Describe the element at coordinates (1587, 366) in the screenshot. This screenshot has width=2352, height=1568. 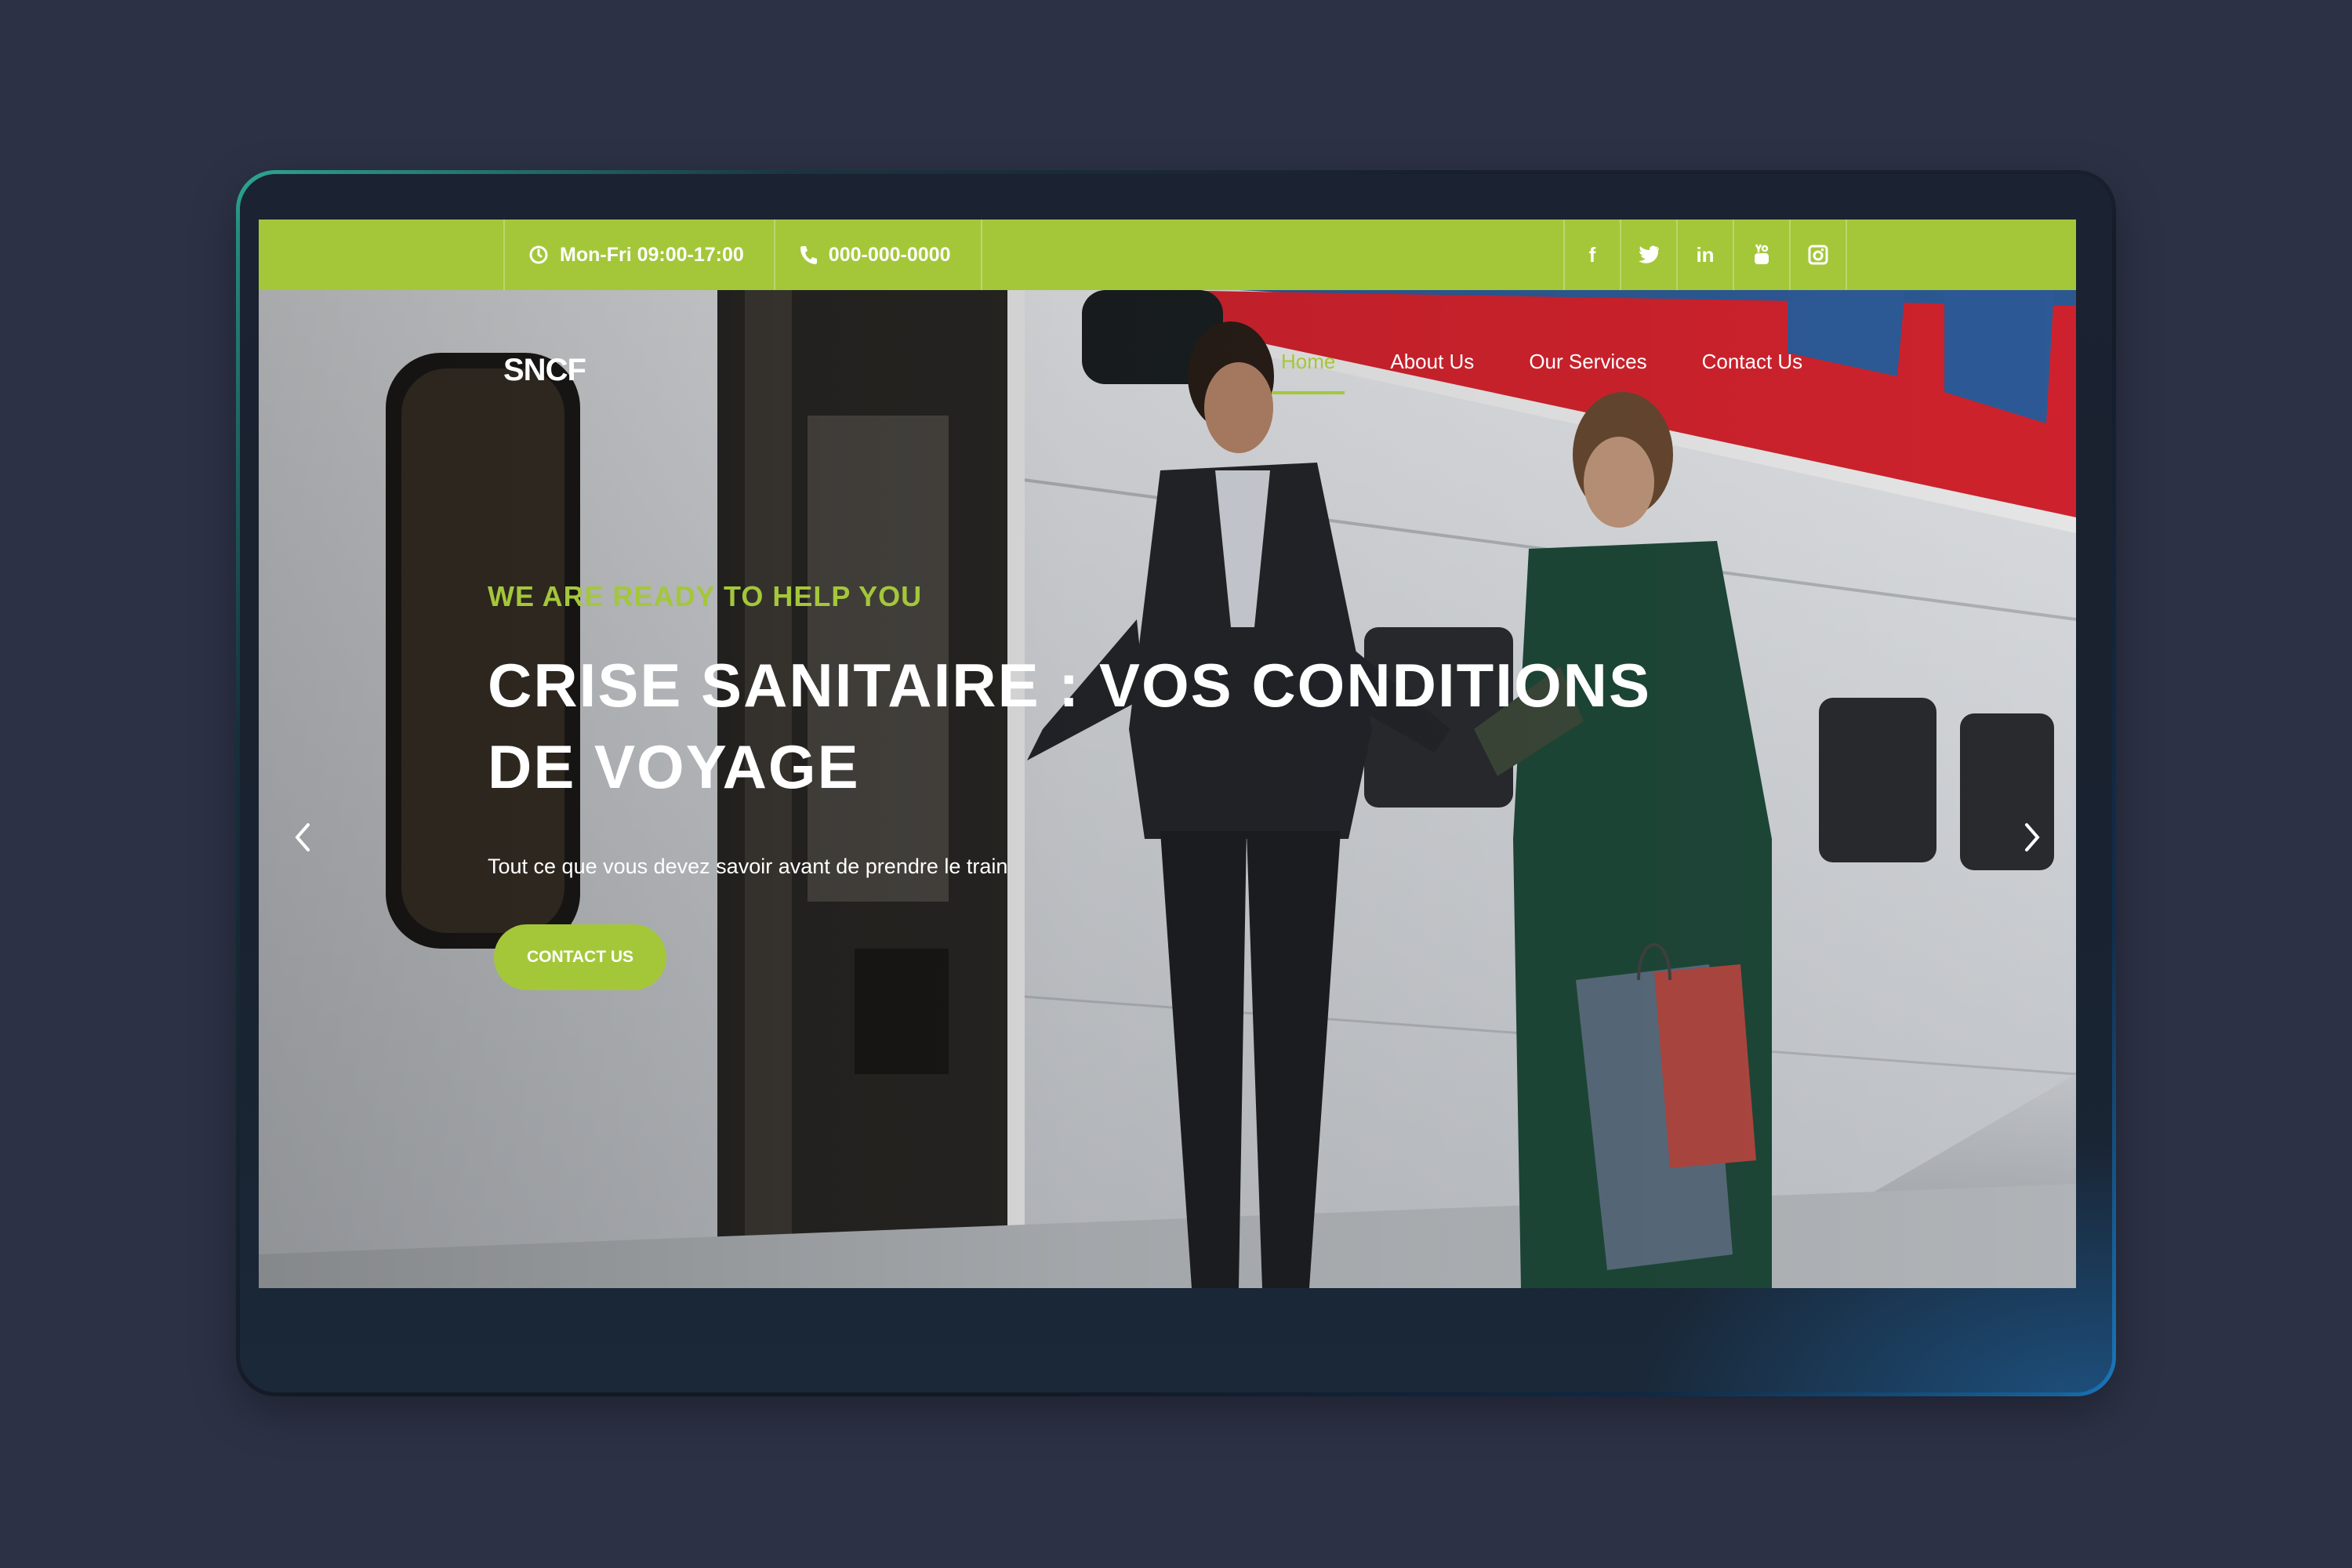
I see `nav-item-services: Our Services` at that location.